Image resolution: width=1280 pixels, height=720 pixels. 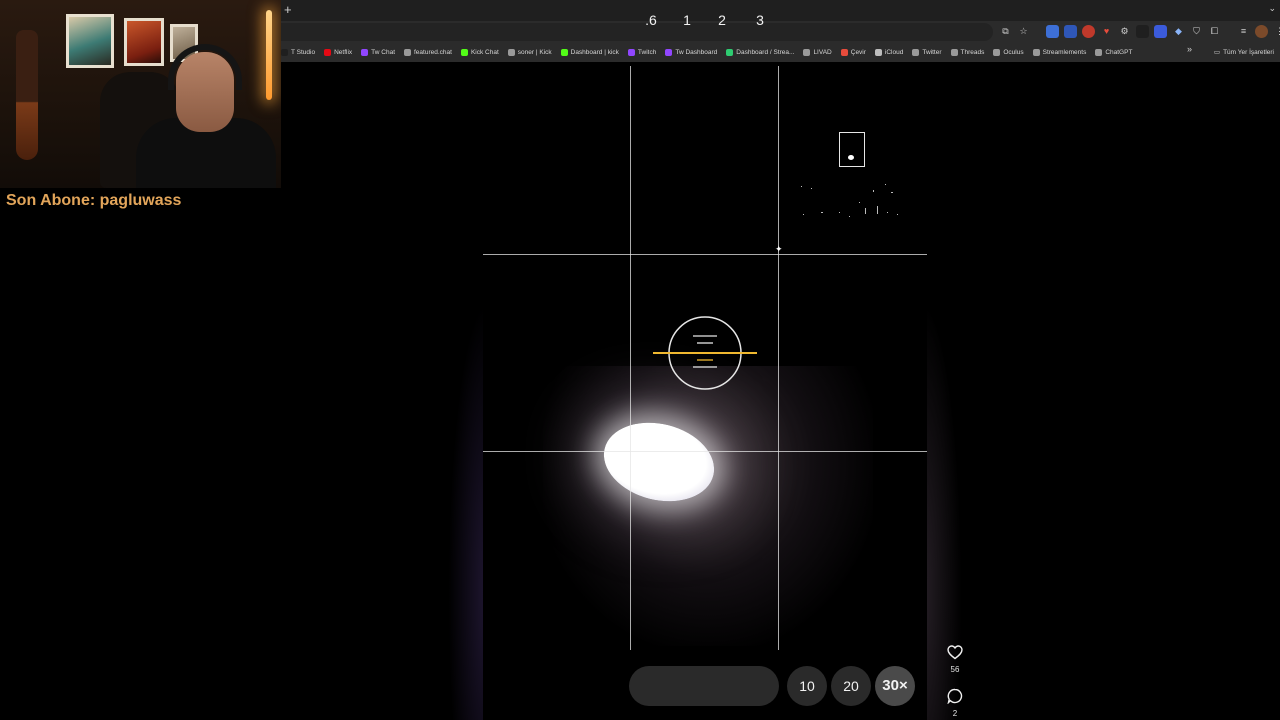 What do you see at coordinates (932, 52) in the screenshot?
I see `bookmark-label: Twitter` at bounding box center [932, 52].